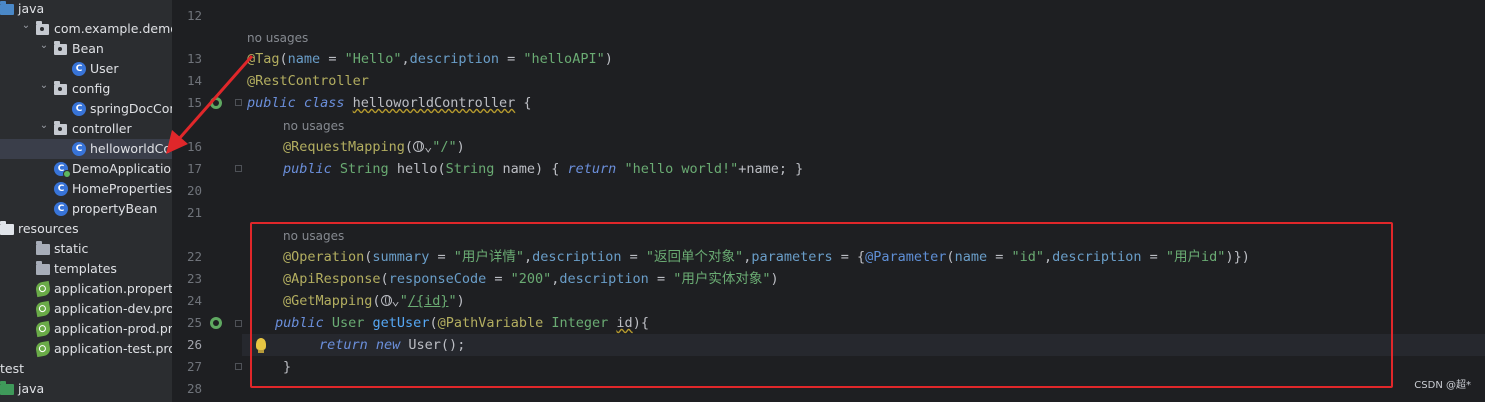 Image resolution: width=1485 pixels, height=402 pixels. I want to click on line-number-current: 26, so click(194, 344).